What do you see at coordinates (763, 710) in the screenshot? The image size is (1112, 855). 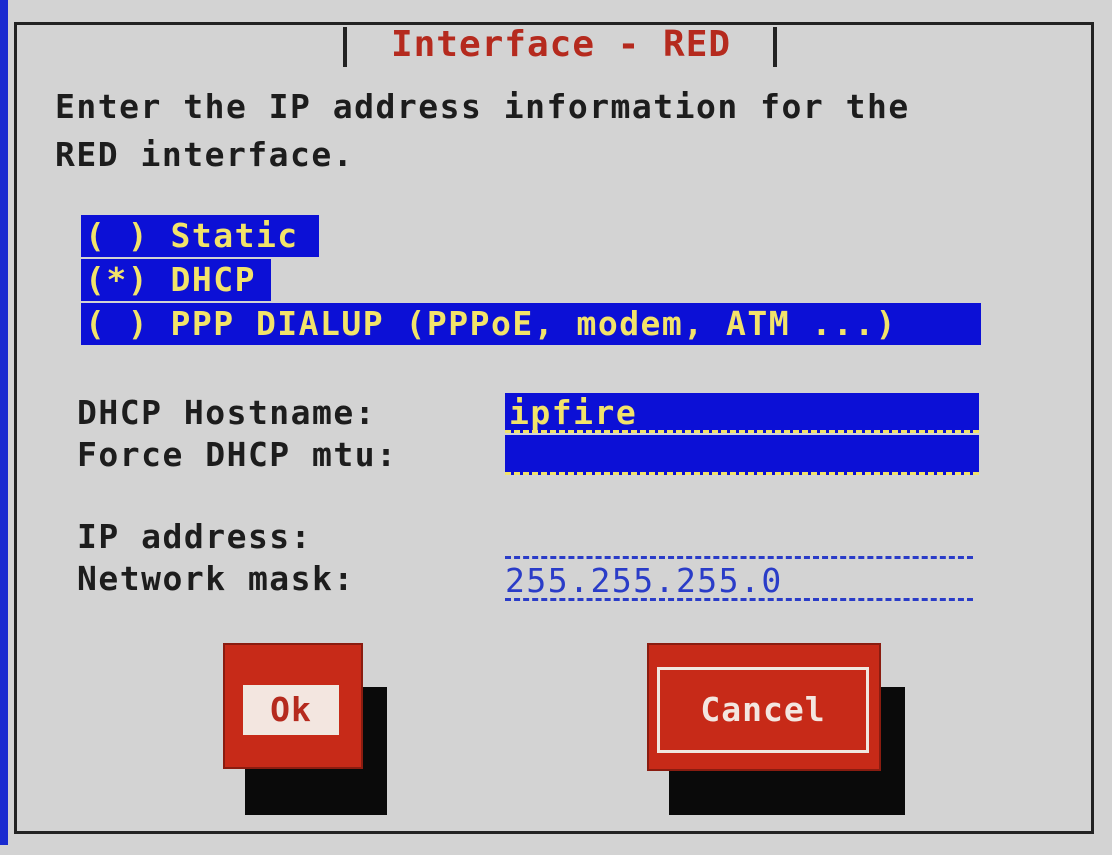 I see `cancel-button-label: Cancel` at bounding box center [763, 710].